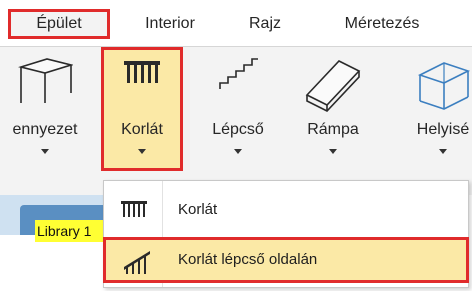  What do you see at coordinates (443, 85) in the screenshot?
I see `room-icon` at bounding box center [443, 85].